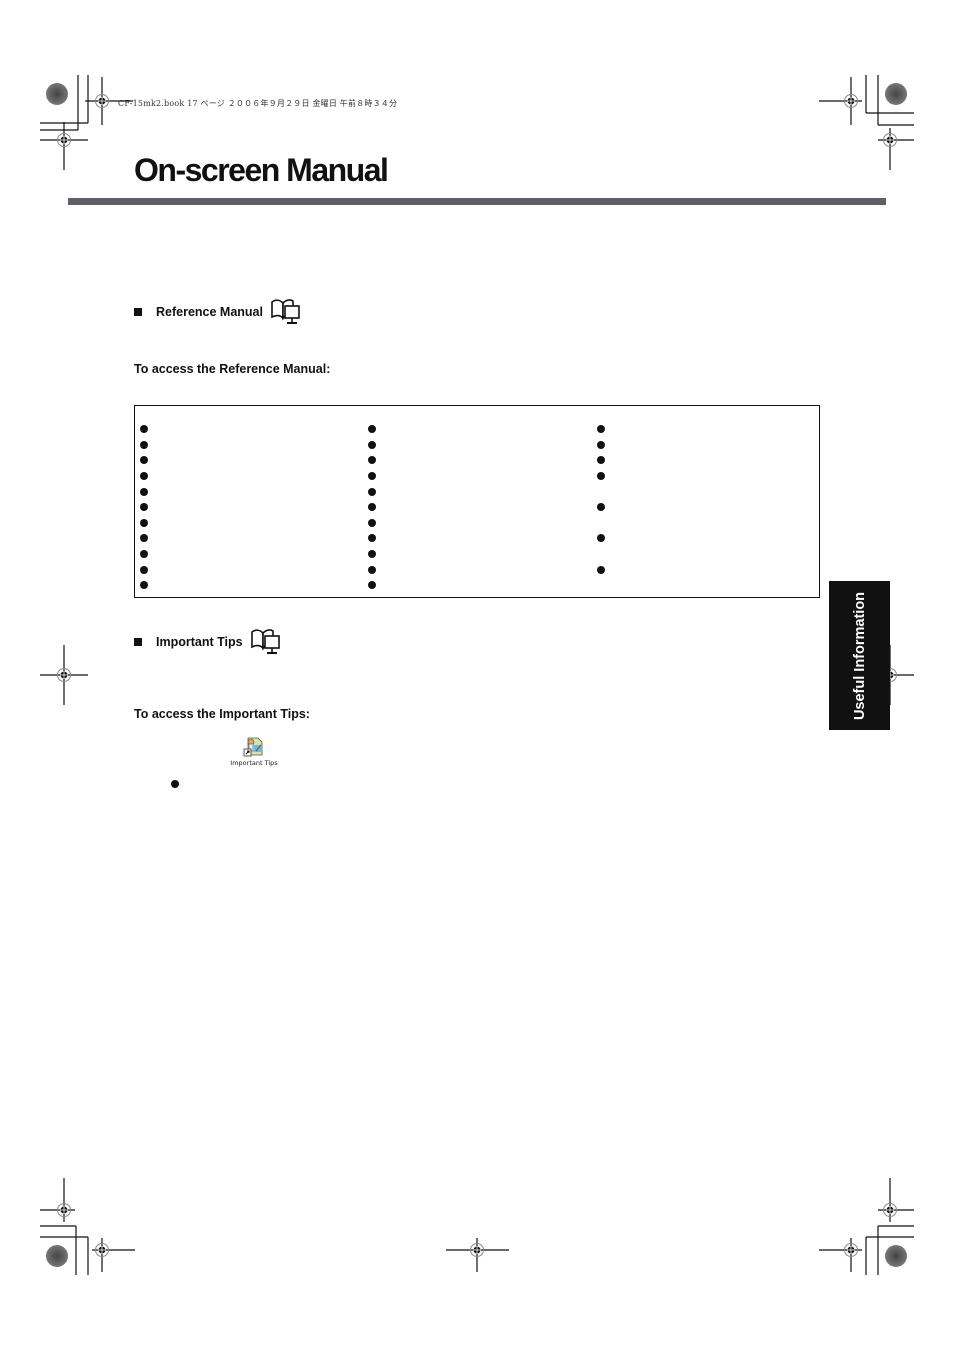 This screenshot has width=954, height=1351. I want to click on reference-manual-heading-text: Reference Manual, so click(209, 312).